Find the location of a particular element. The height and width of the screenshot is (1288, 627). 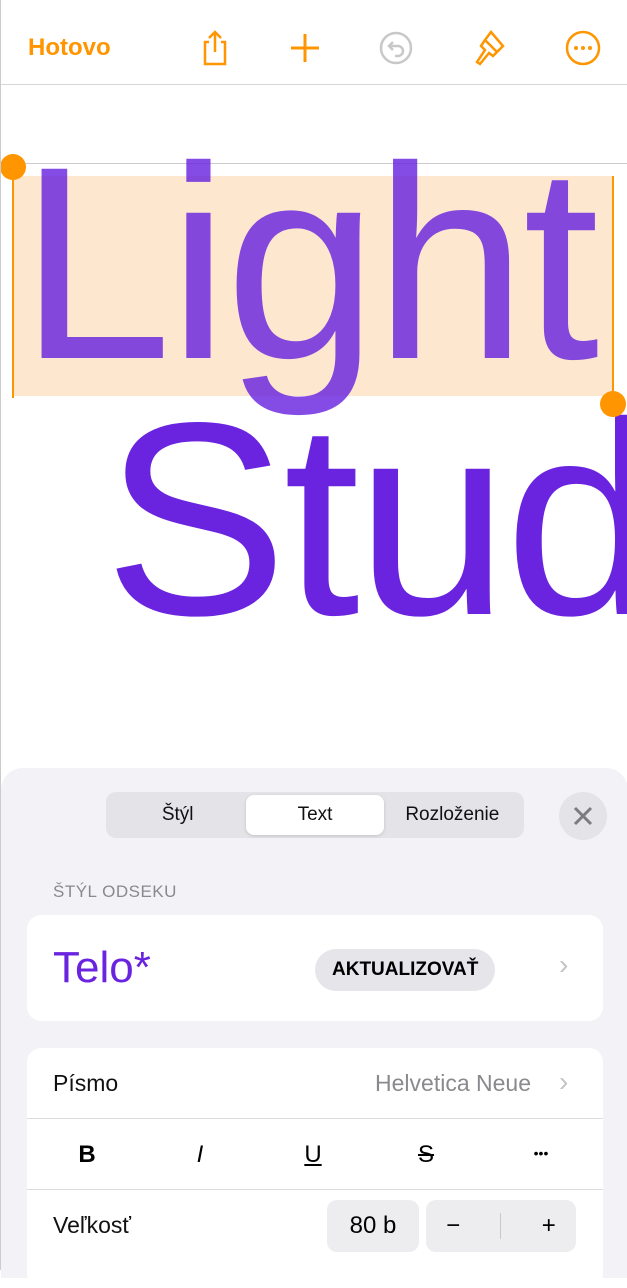

size-label: Veľkosť is located at coordinates (92, 1225).